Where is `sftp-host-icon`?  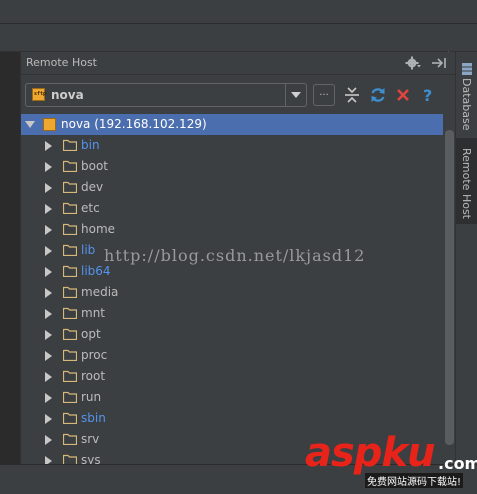
sftp-host-icon is located at coordinates (49, 124).